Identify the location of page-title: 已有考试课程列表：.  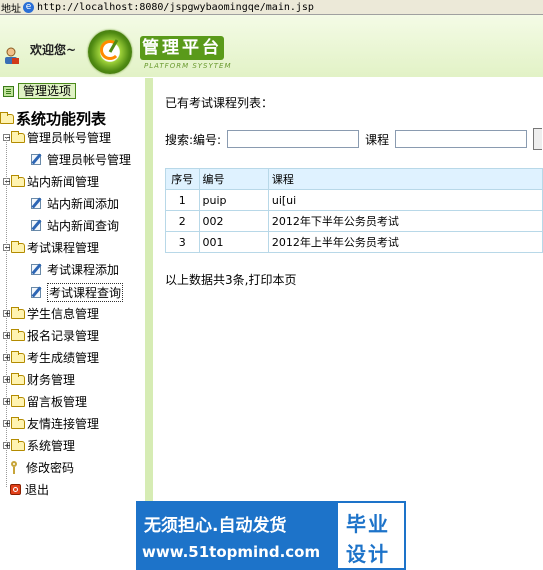
(219, 103).